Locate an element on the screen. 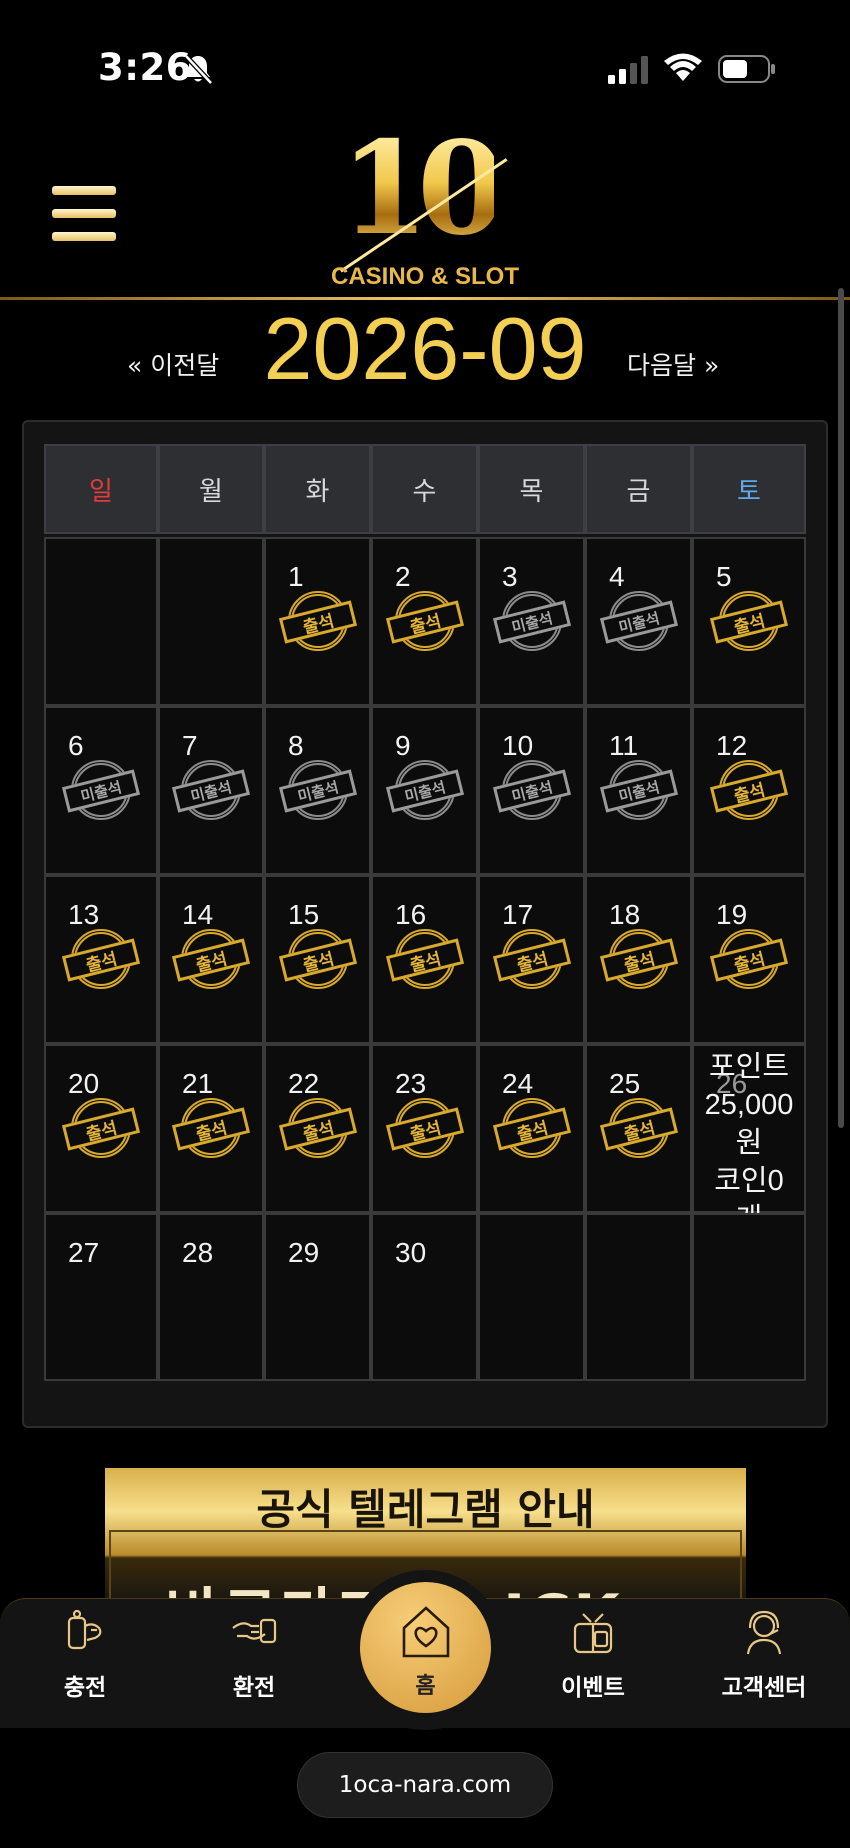 The image size is (850, 1848). nav-home-button: 홈 is located at coordinates (425, 1647).